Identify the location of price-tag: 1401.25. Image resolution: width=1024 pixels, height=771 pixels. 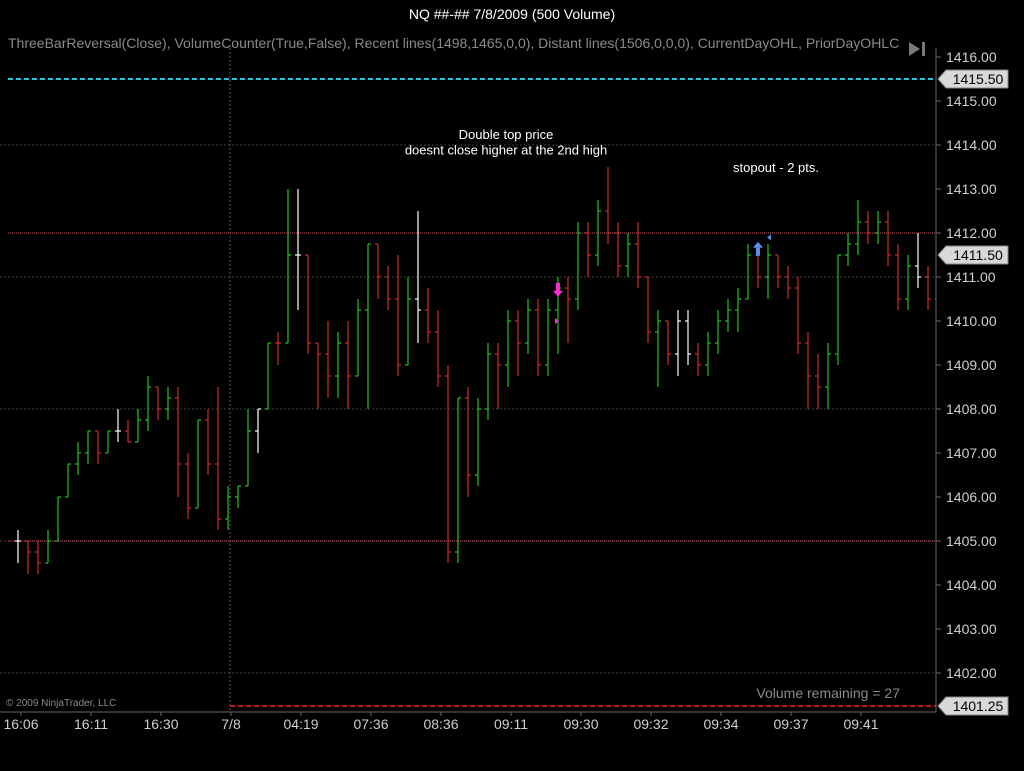
(973, 706).